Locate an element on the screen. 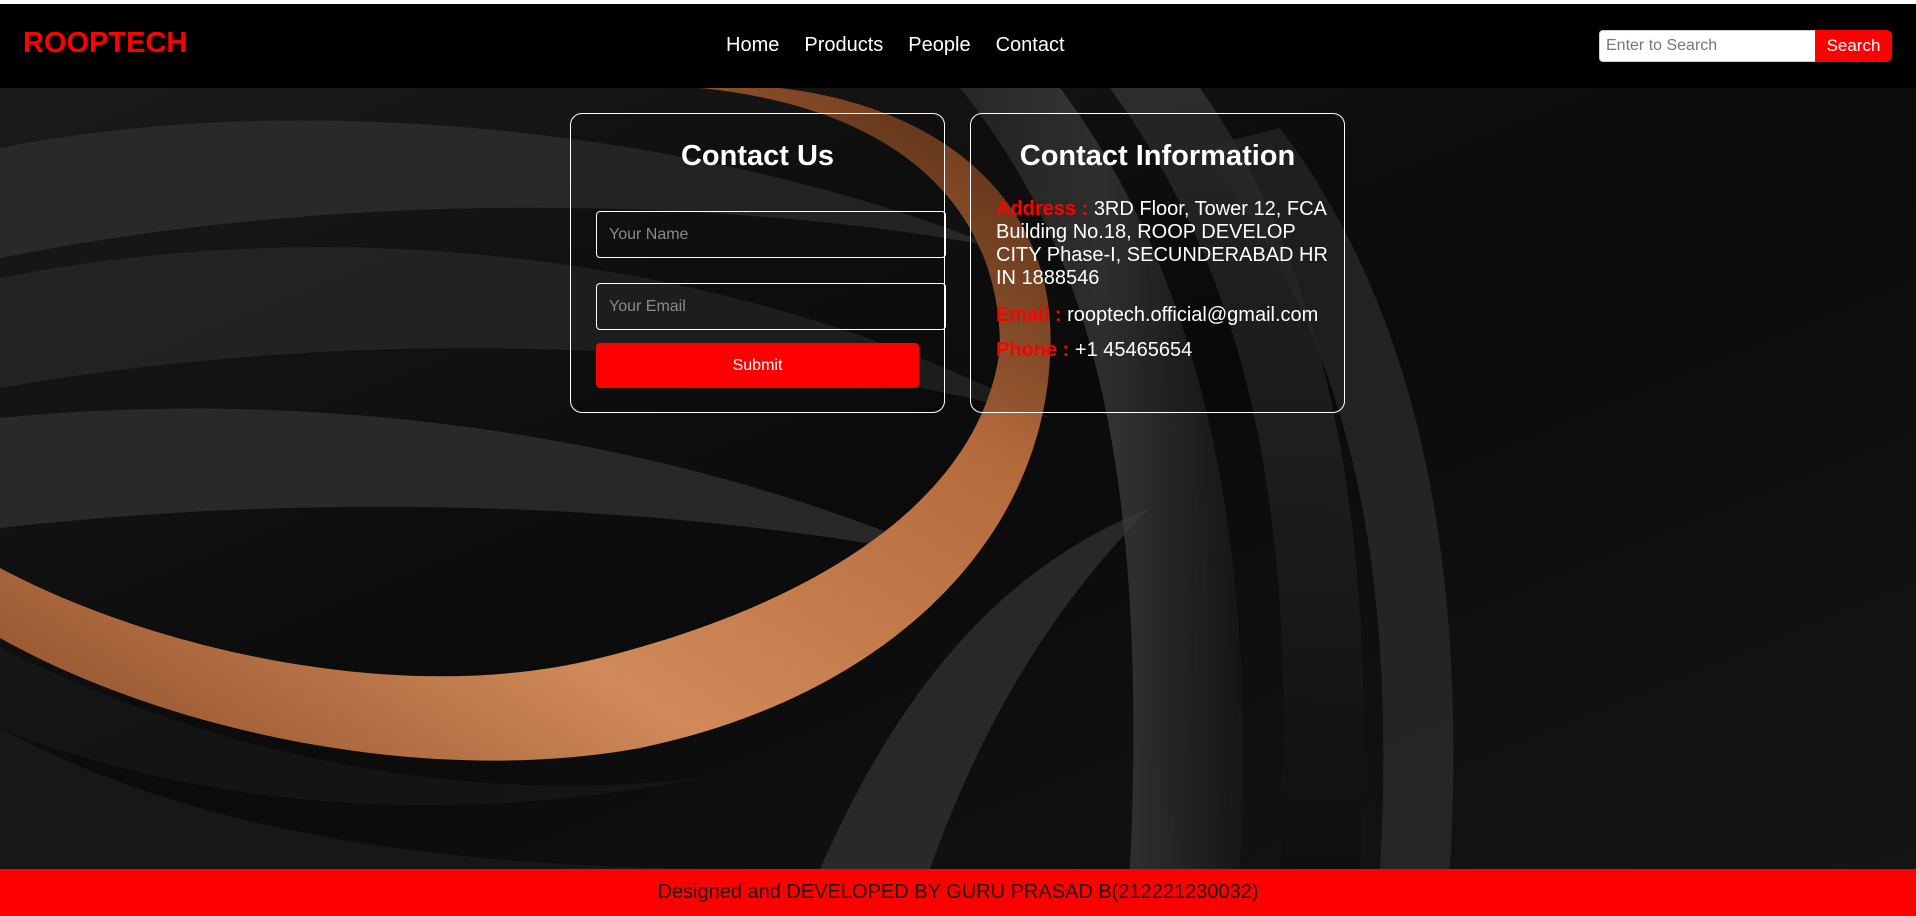  phone-label: Phone : is located at coordinates (1033, 350).